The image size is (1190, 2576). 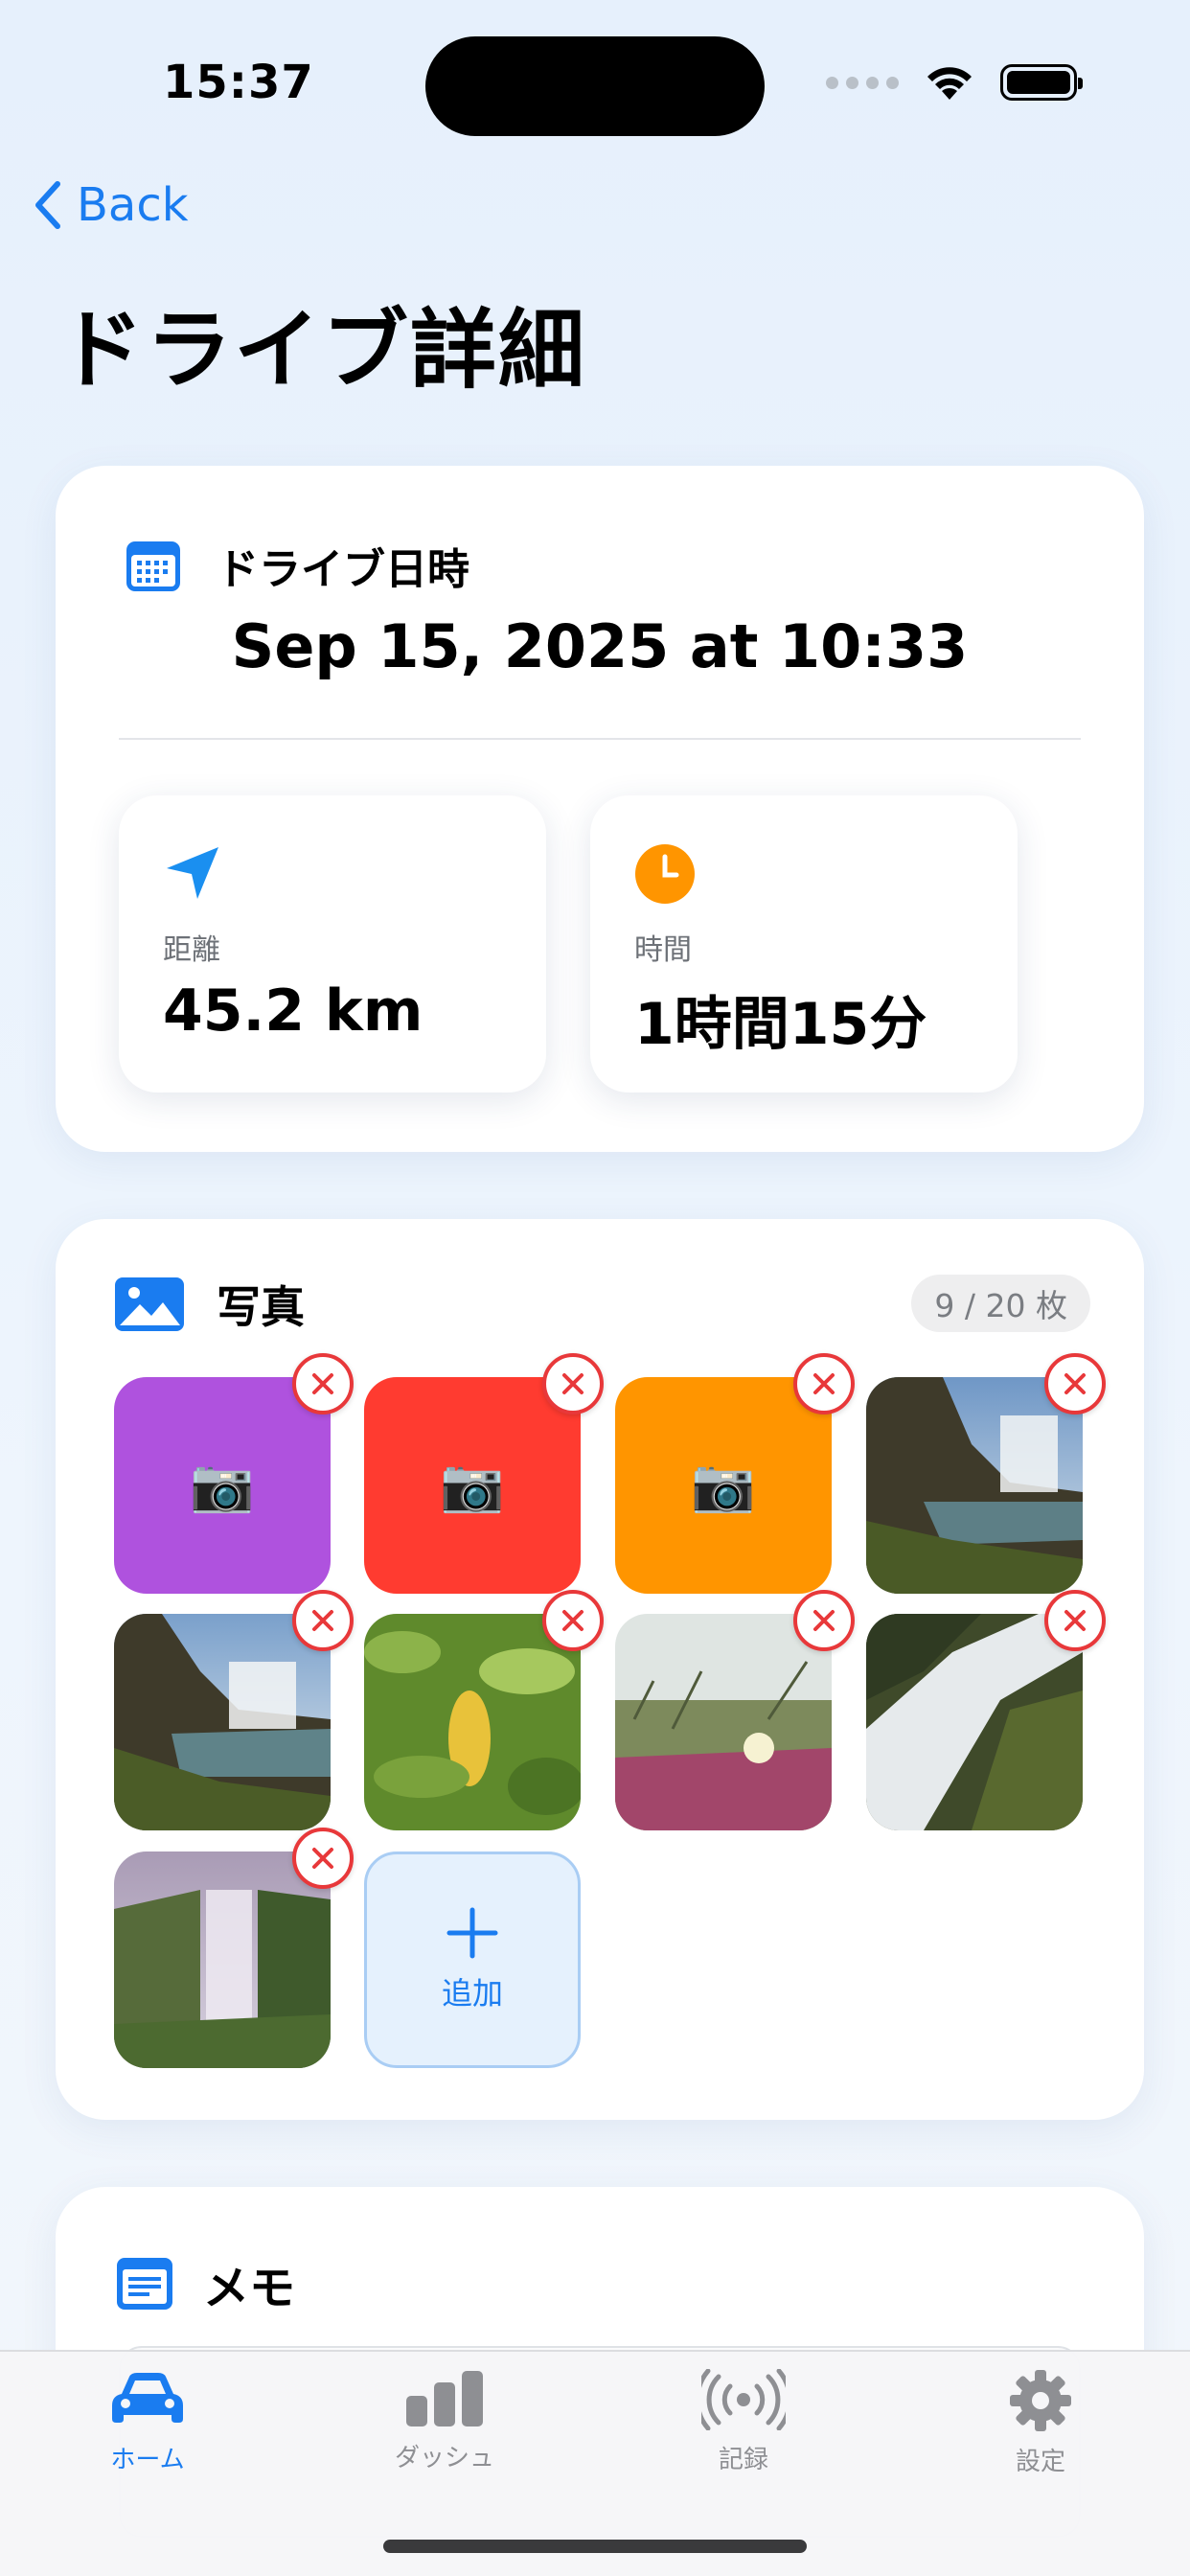 I want to click on duration-label: 時間, so click(x=663, y=950).